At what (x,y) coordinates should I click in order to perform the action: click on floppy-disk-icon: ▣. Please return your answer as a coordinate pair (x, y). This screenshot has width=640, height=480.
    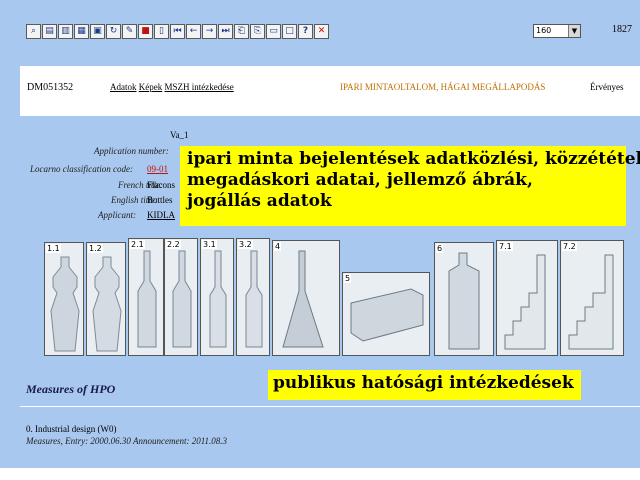
    Looking at the image, I should click on (97, 31).